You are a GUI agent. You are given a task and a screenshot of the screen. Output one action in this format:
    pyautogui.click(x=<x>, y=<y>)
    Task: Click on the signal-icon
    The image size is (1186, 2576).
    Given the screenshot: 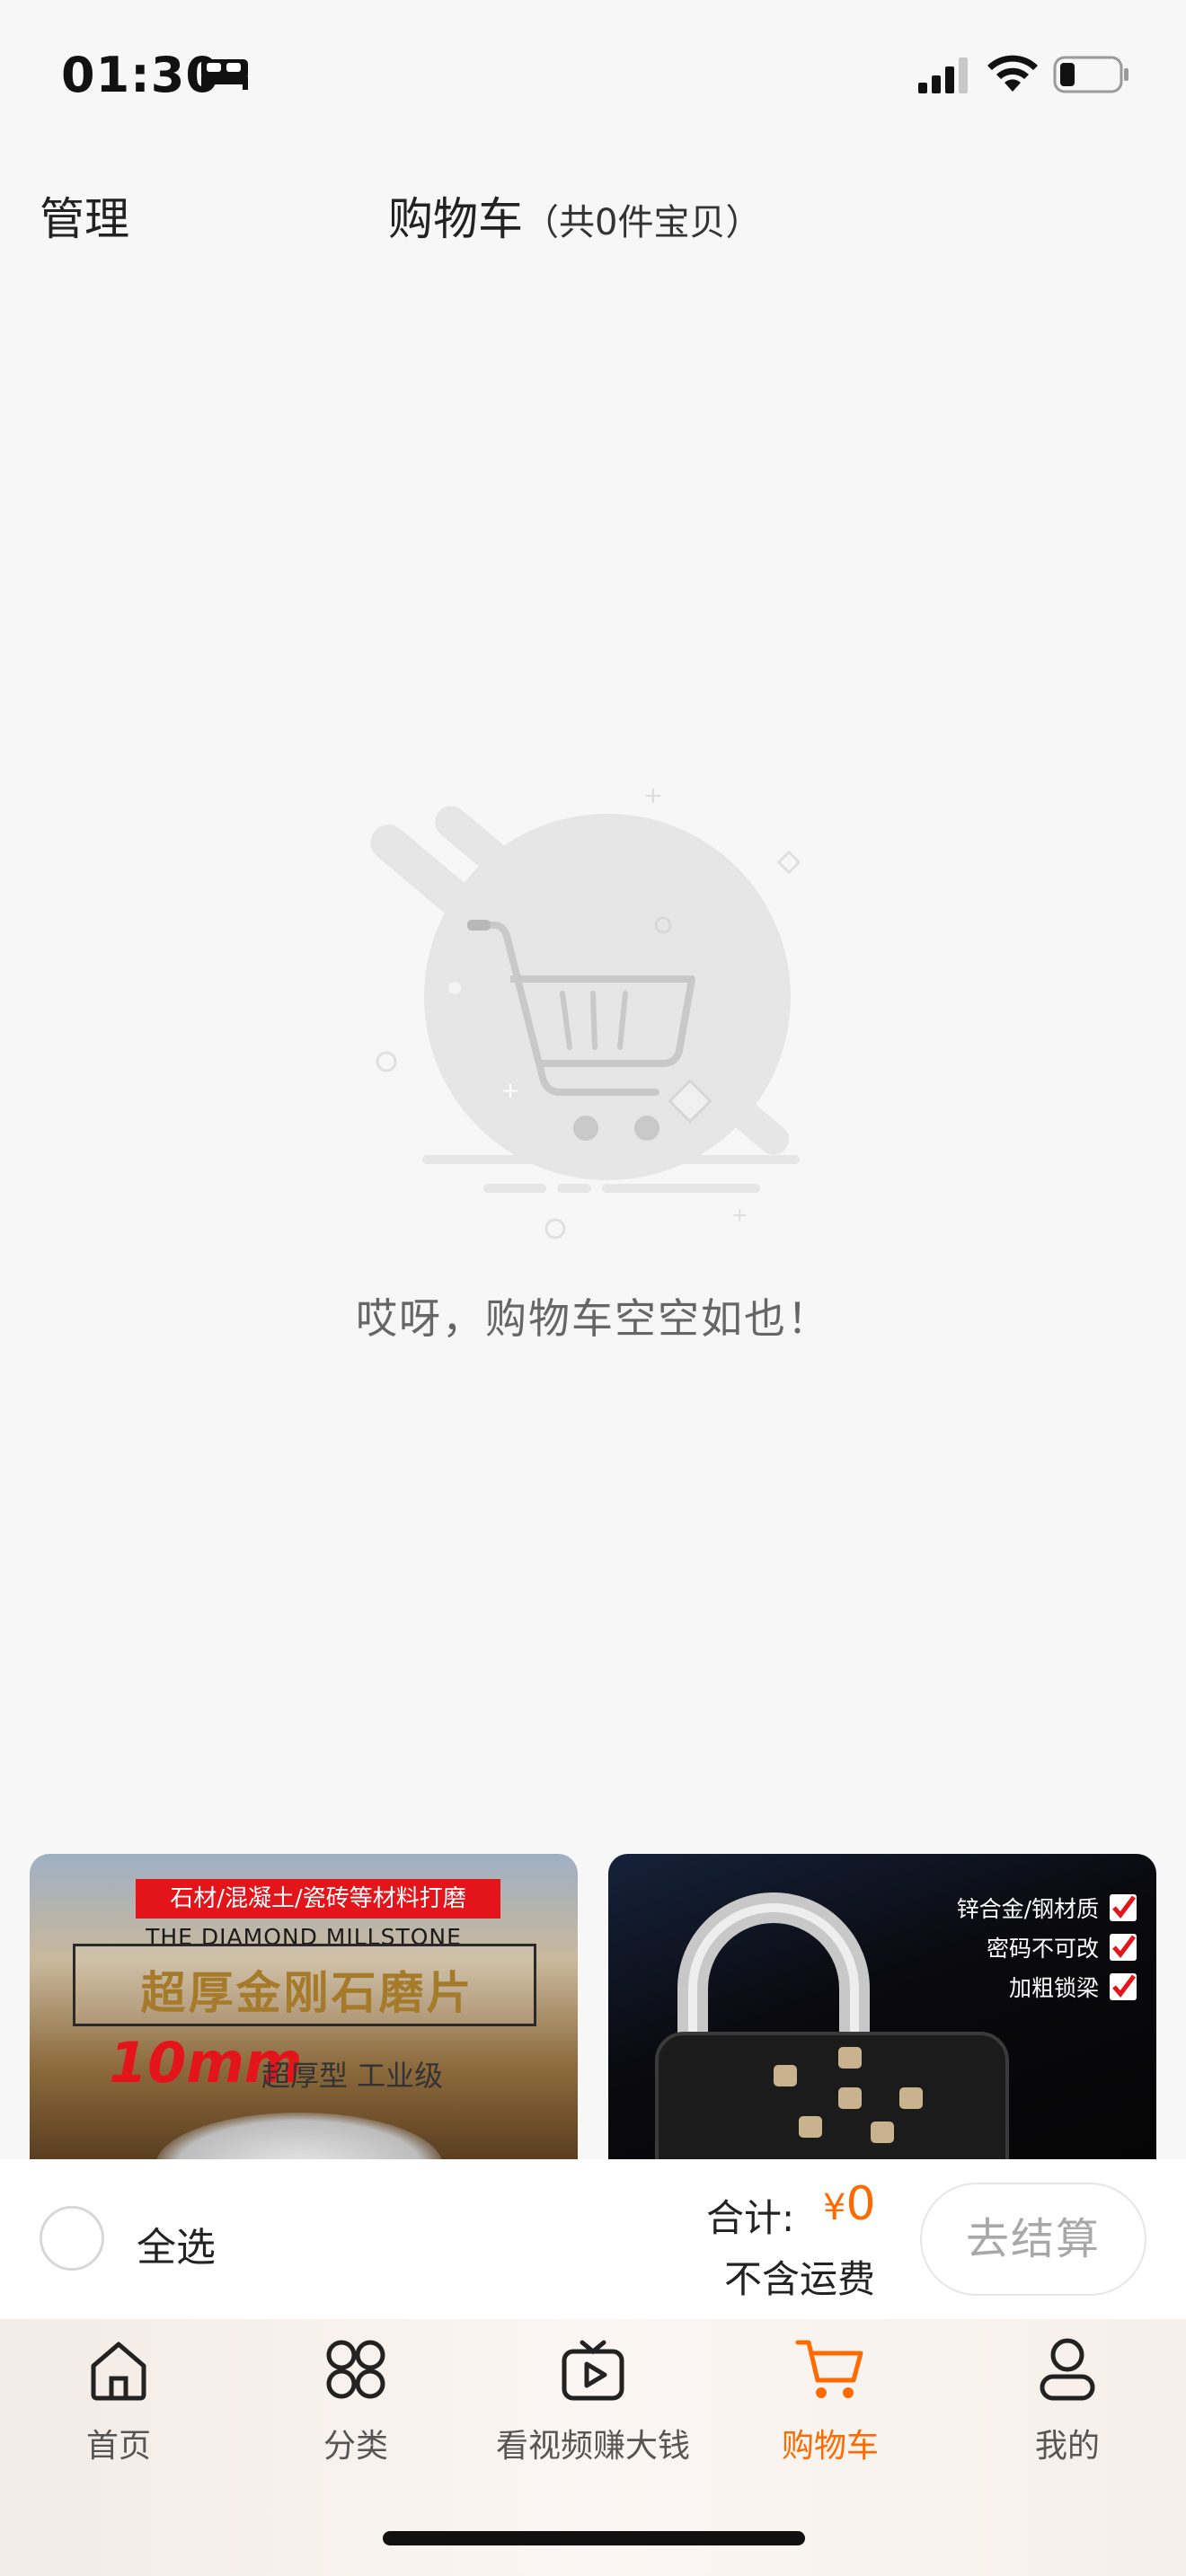 What is the action you would take?
    pyautogui.click(x=943, y=75)
    